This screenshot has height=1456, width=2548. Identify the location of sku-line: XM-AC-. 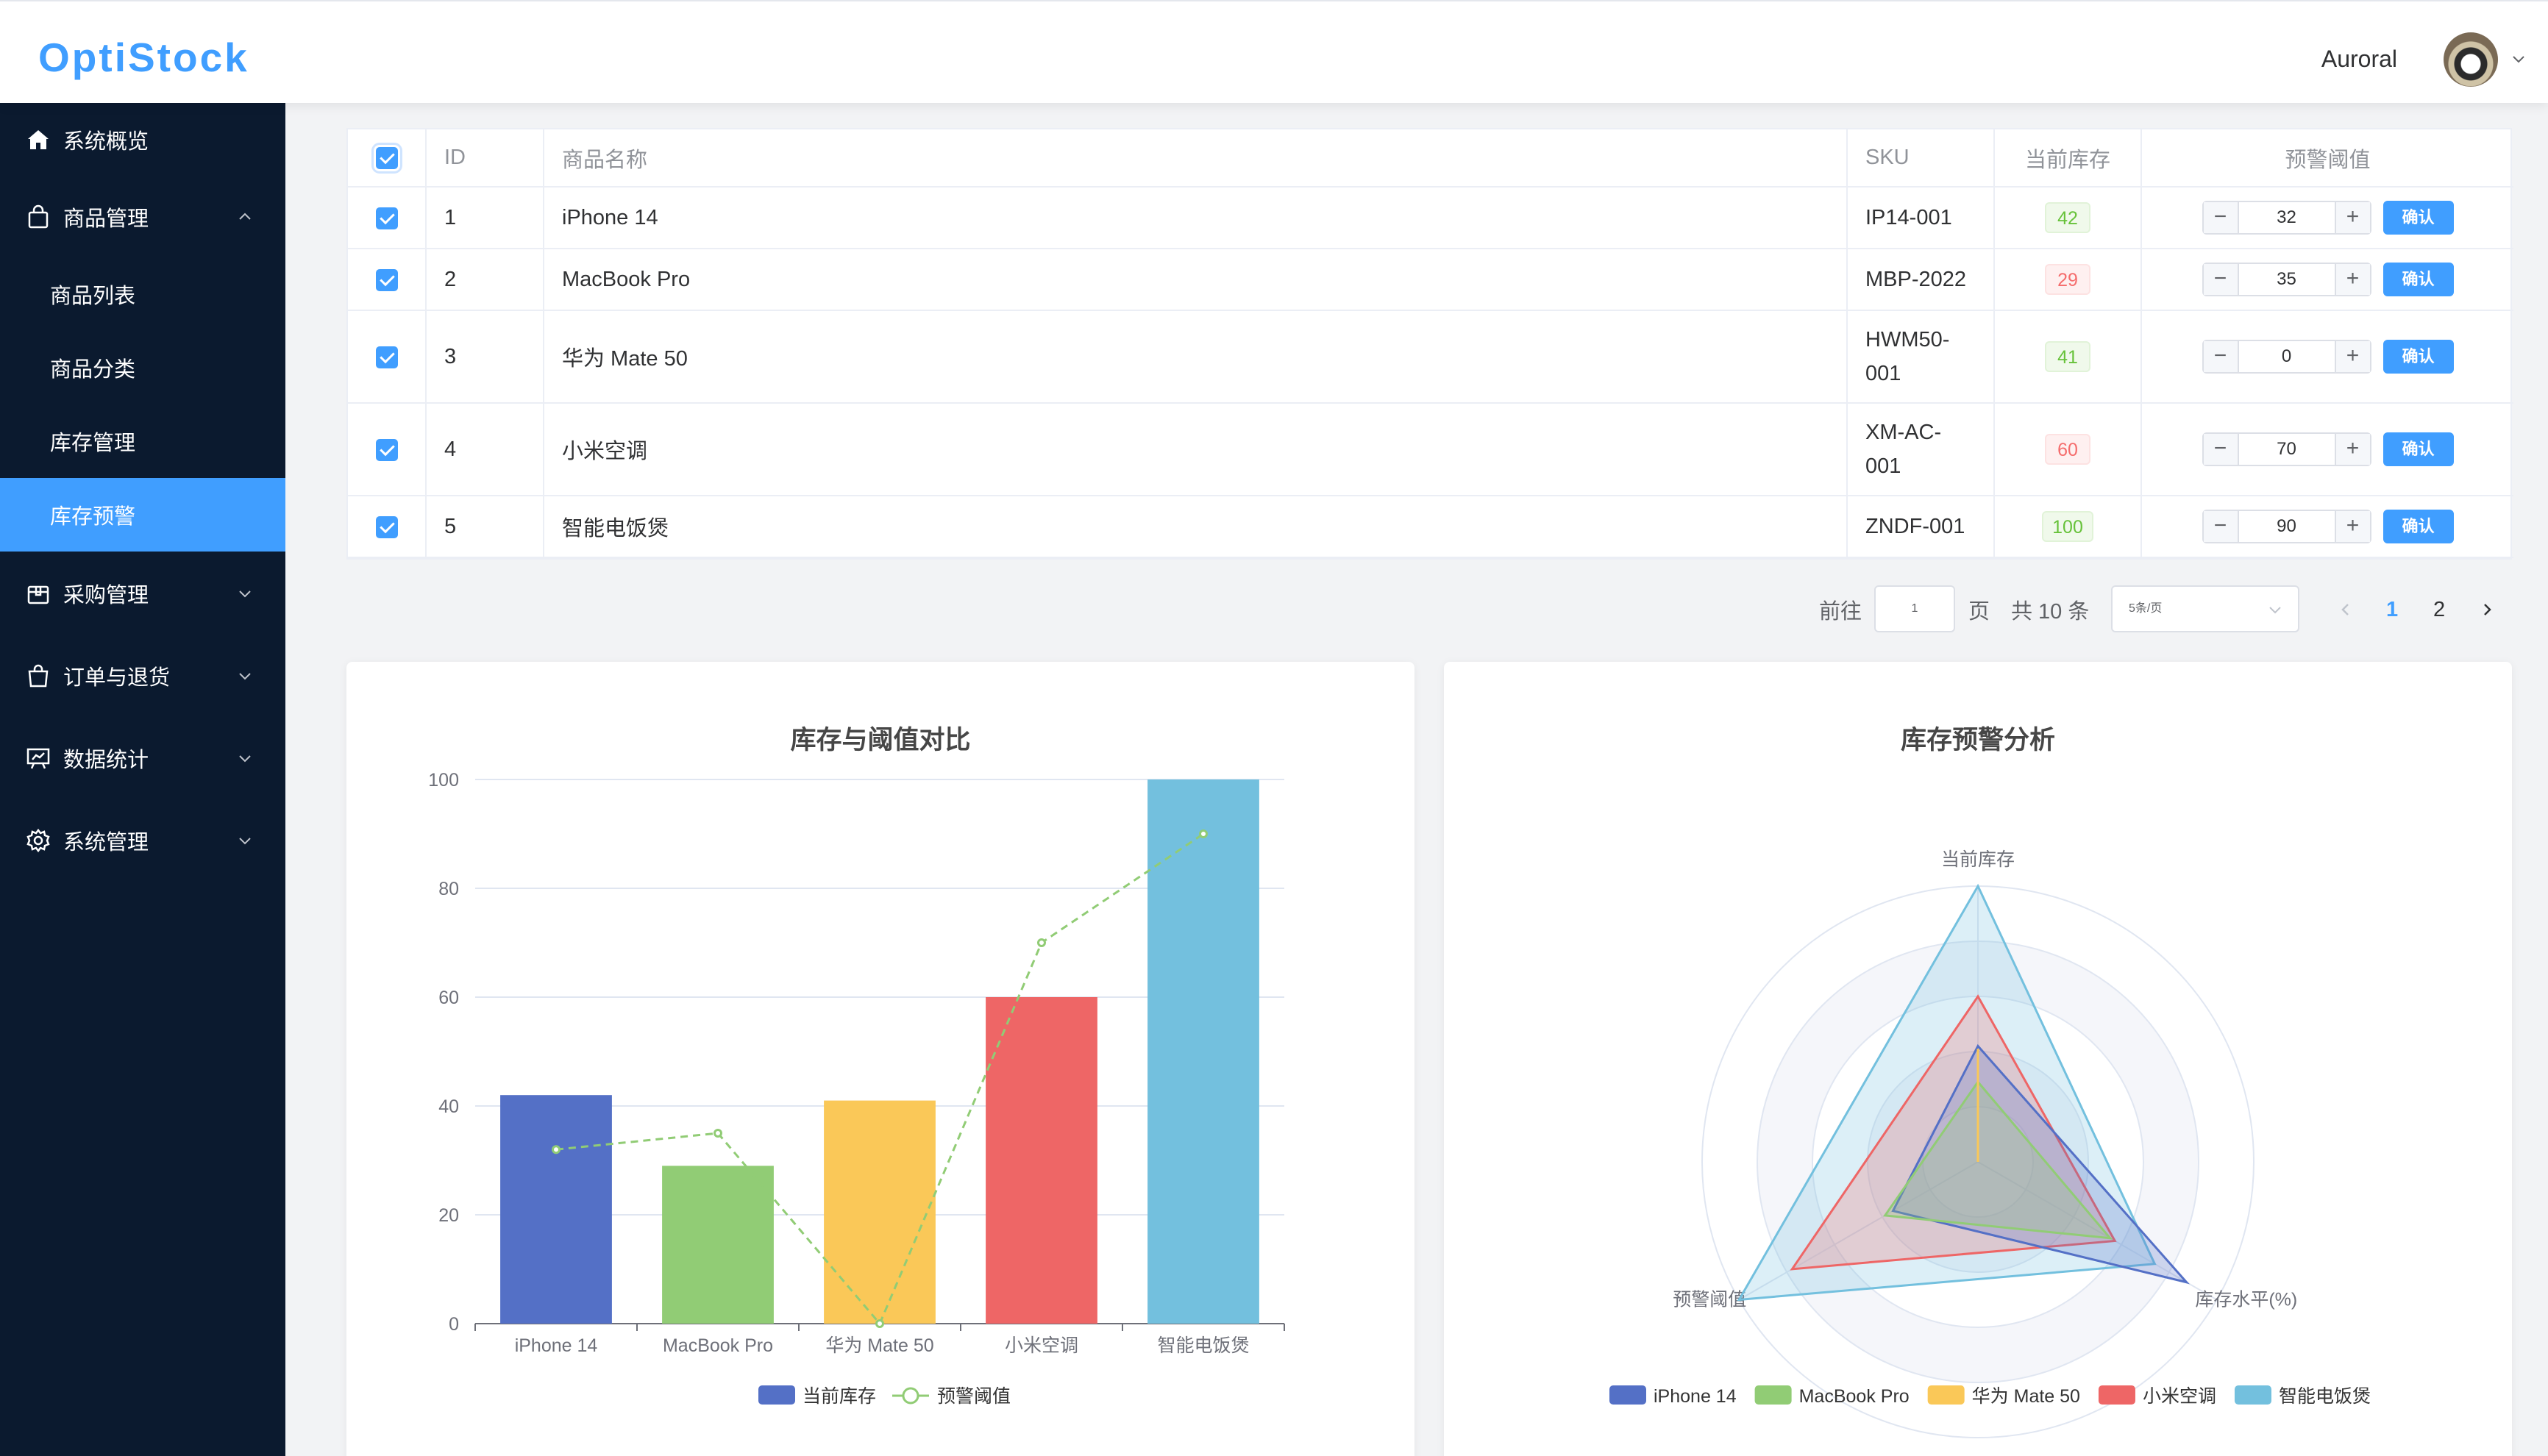
(1903, 432).